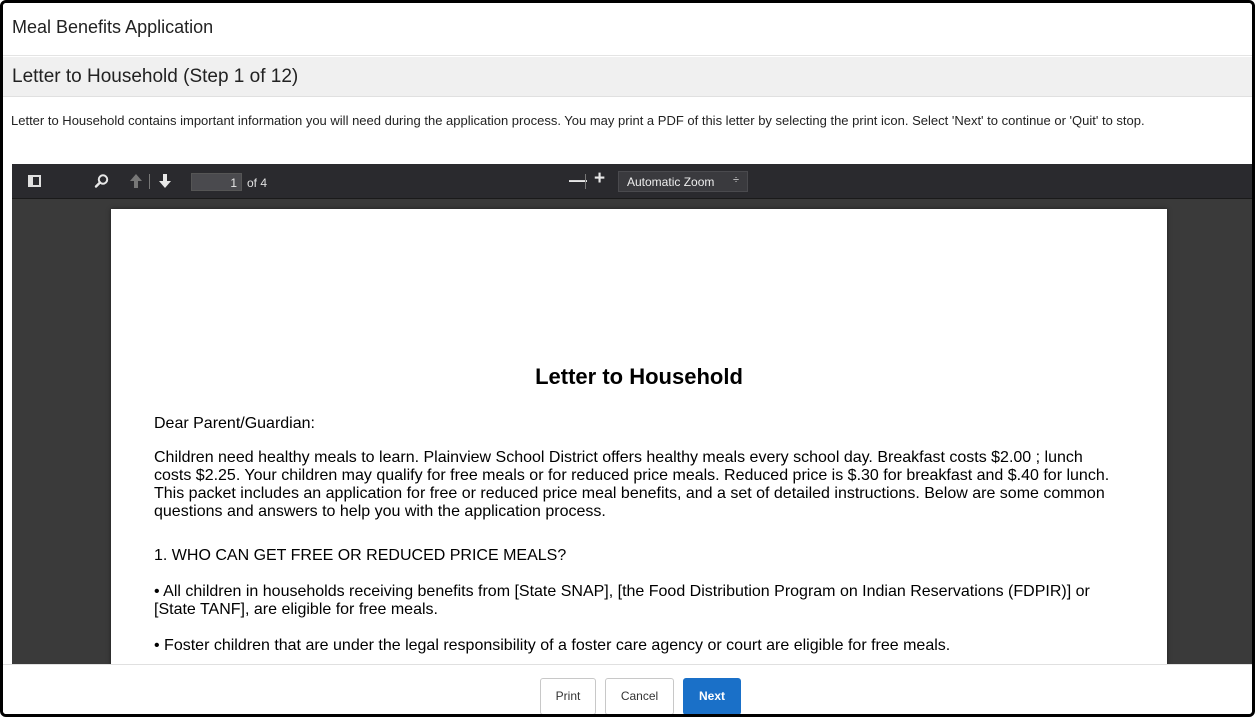 The height and width of the screenshot is (717, 1255). What do you see at coordinates (568, 696) in the screenshot?
I see `print-button: Print` at bounding box center [568, 696].